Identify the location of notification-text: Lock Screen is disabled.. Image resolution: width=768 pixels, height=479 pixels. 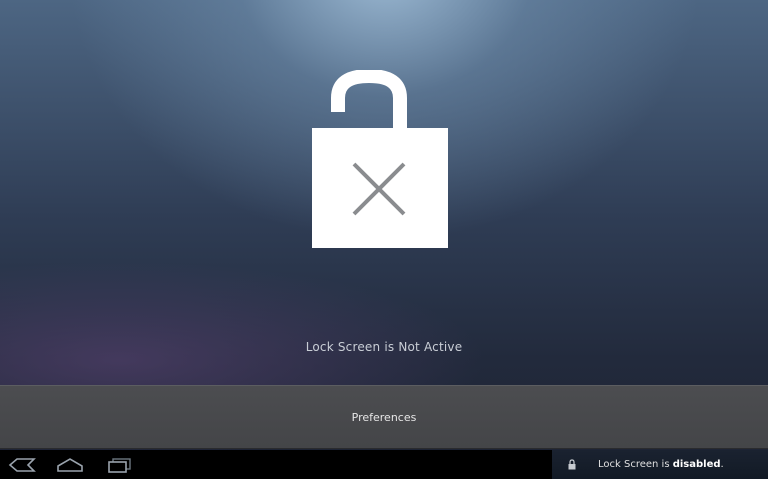
(661, 464).